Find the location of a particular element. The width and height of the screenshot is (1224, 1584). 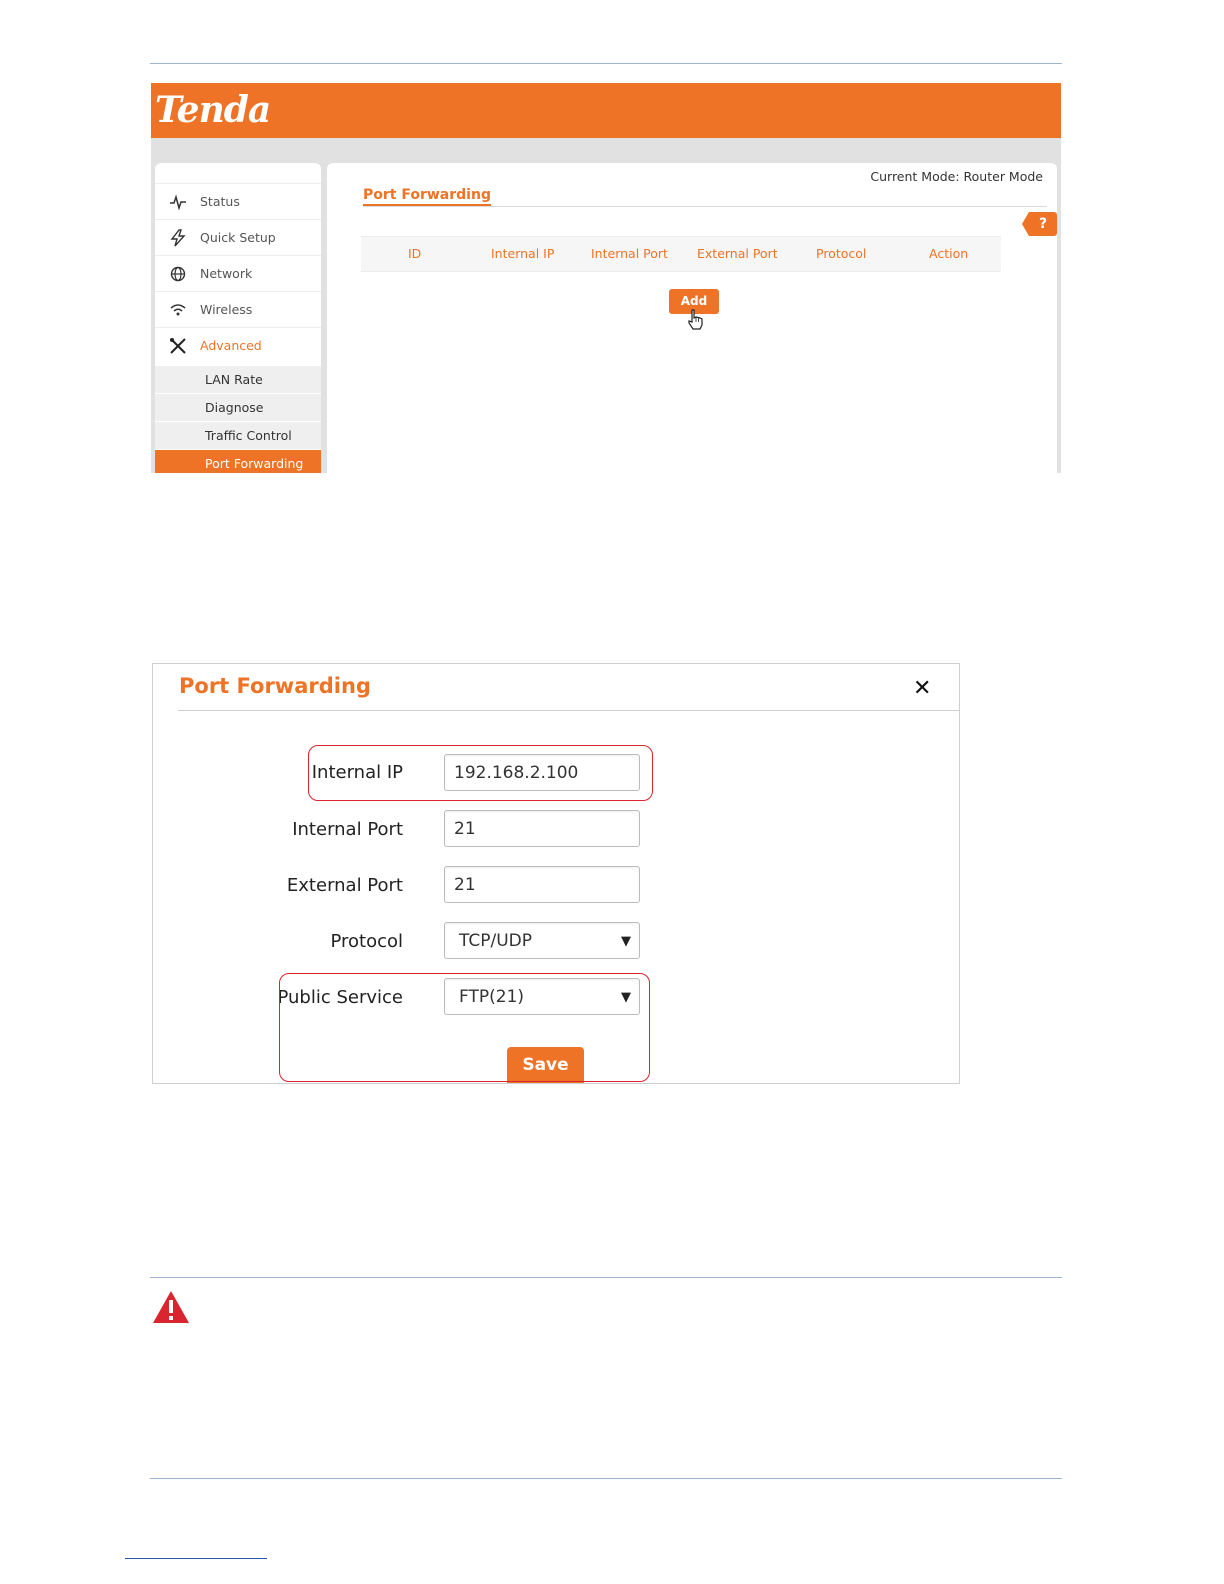

close-icon: ✕ is located at coordinates (922, 688).